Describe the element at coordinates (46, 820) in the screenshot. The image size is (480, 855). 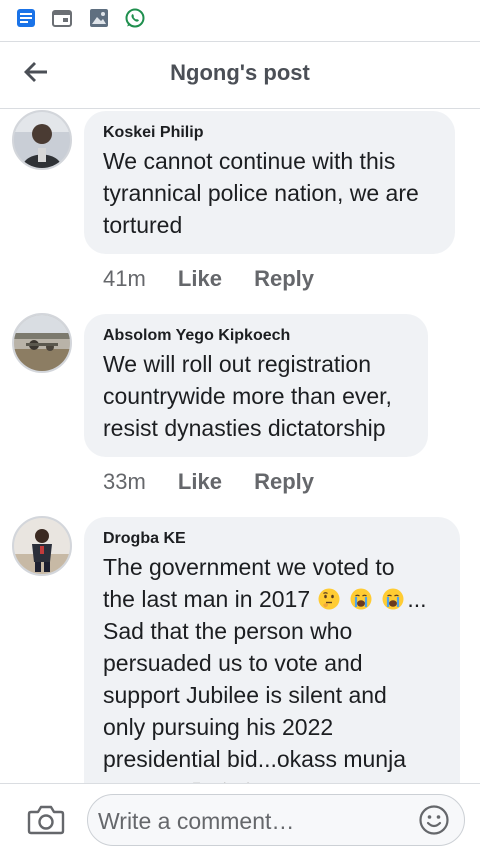
I see `camera-icon` at that location.